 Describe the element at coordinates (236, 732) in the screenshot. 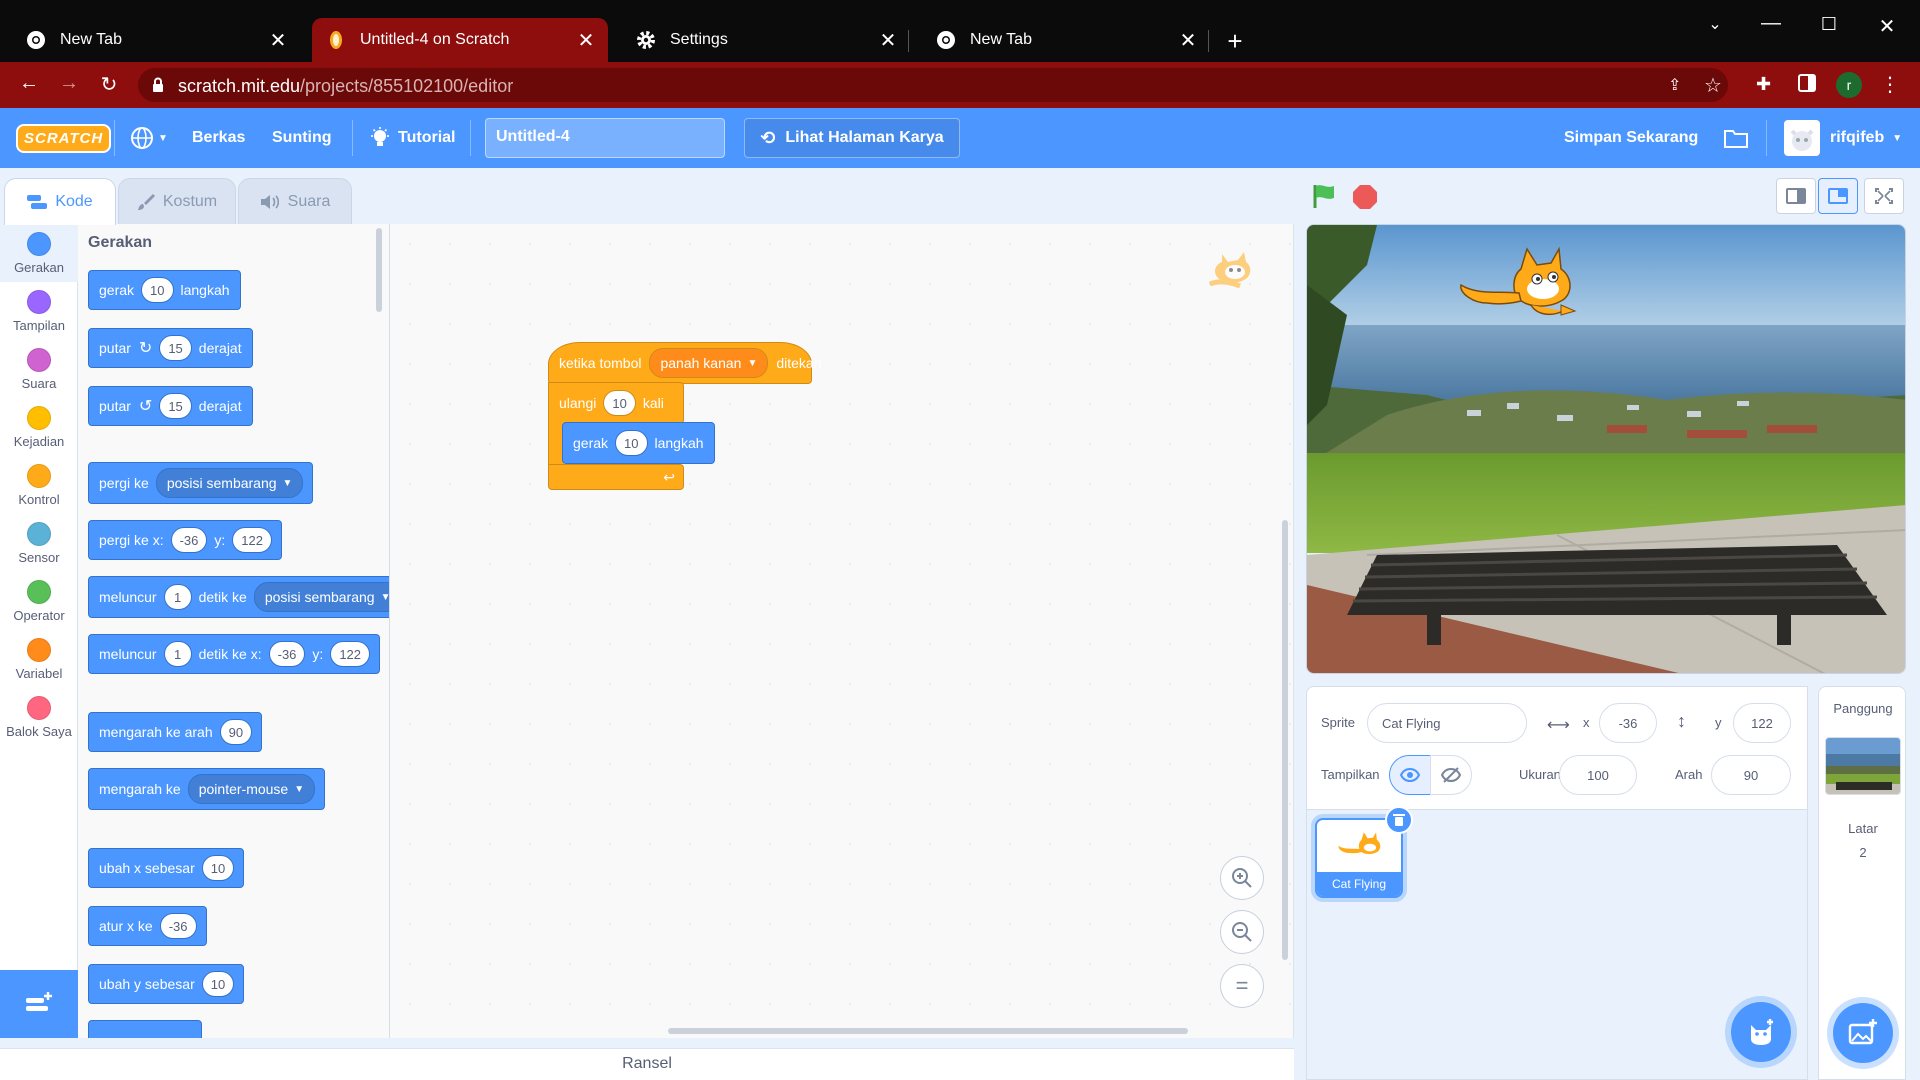

I see `block-input: 90` at that location.